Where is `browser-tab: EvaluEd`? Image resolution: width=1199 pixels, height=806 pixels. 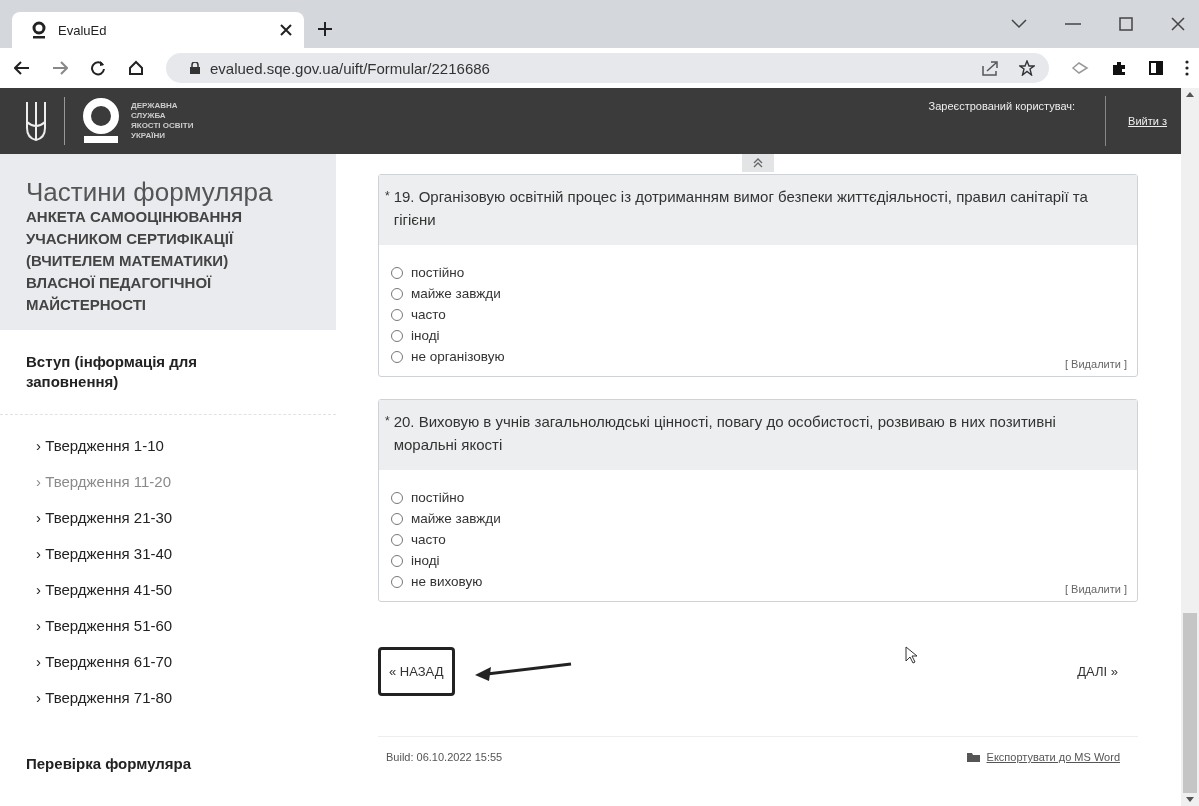
browser-tab: EvaluEd is located at coordinates (158, 30).